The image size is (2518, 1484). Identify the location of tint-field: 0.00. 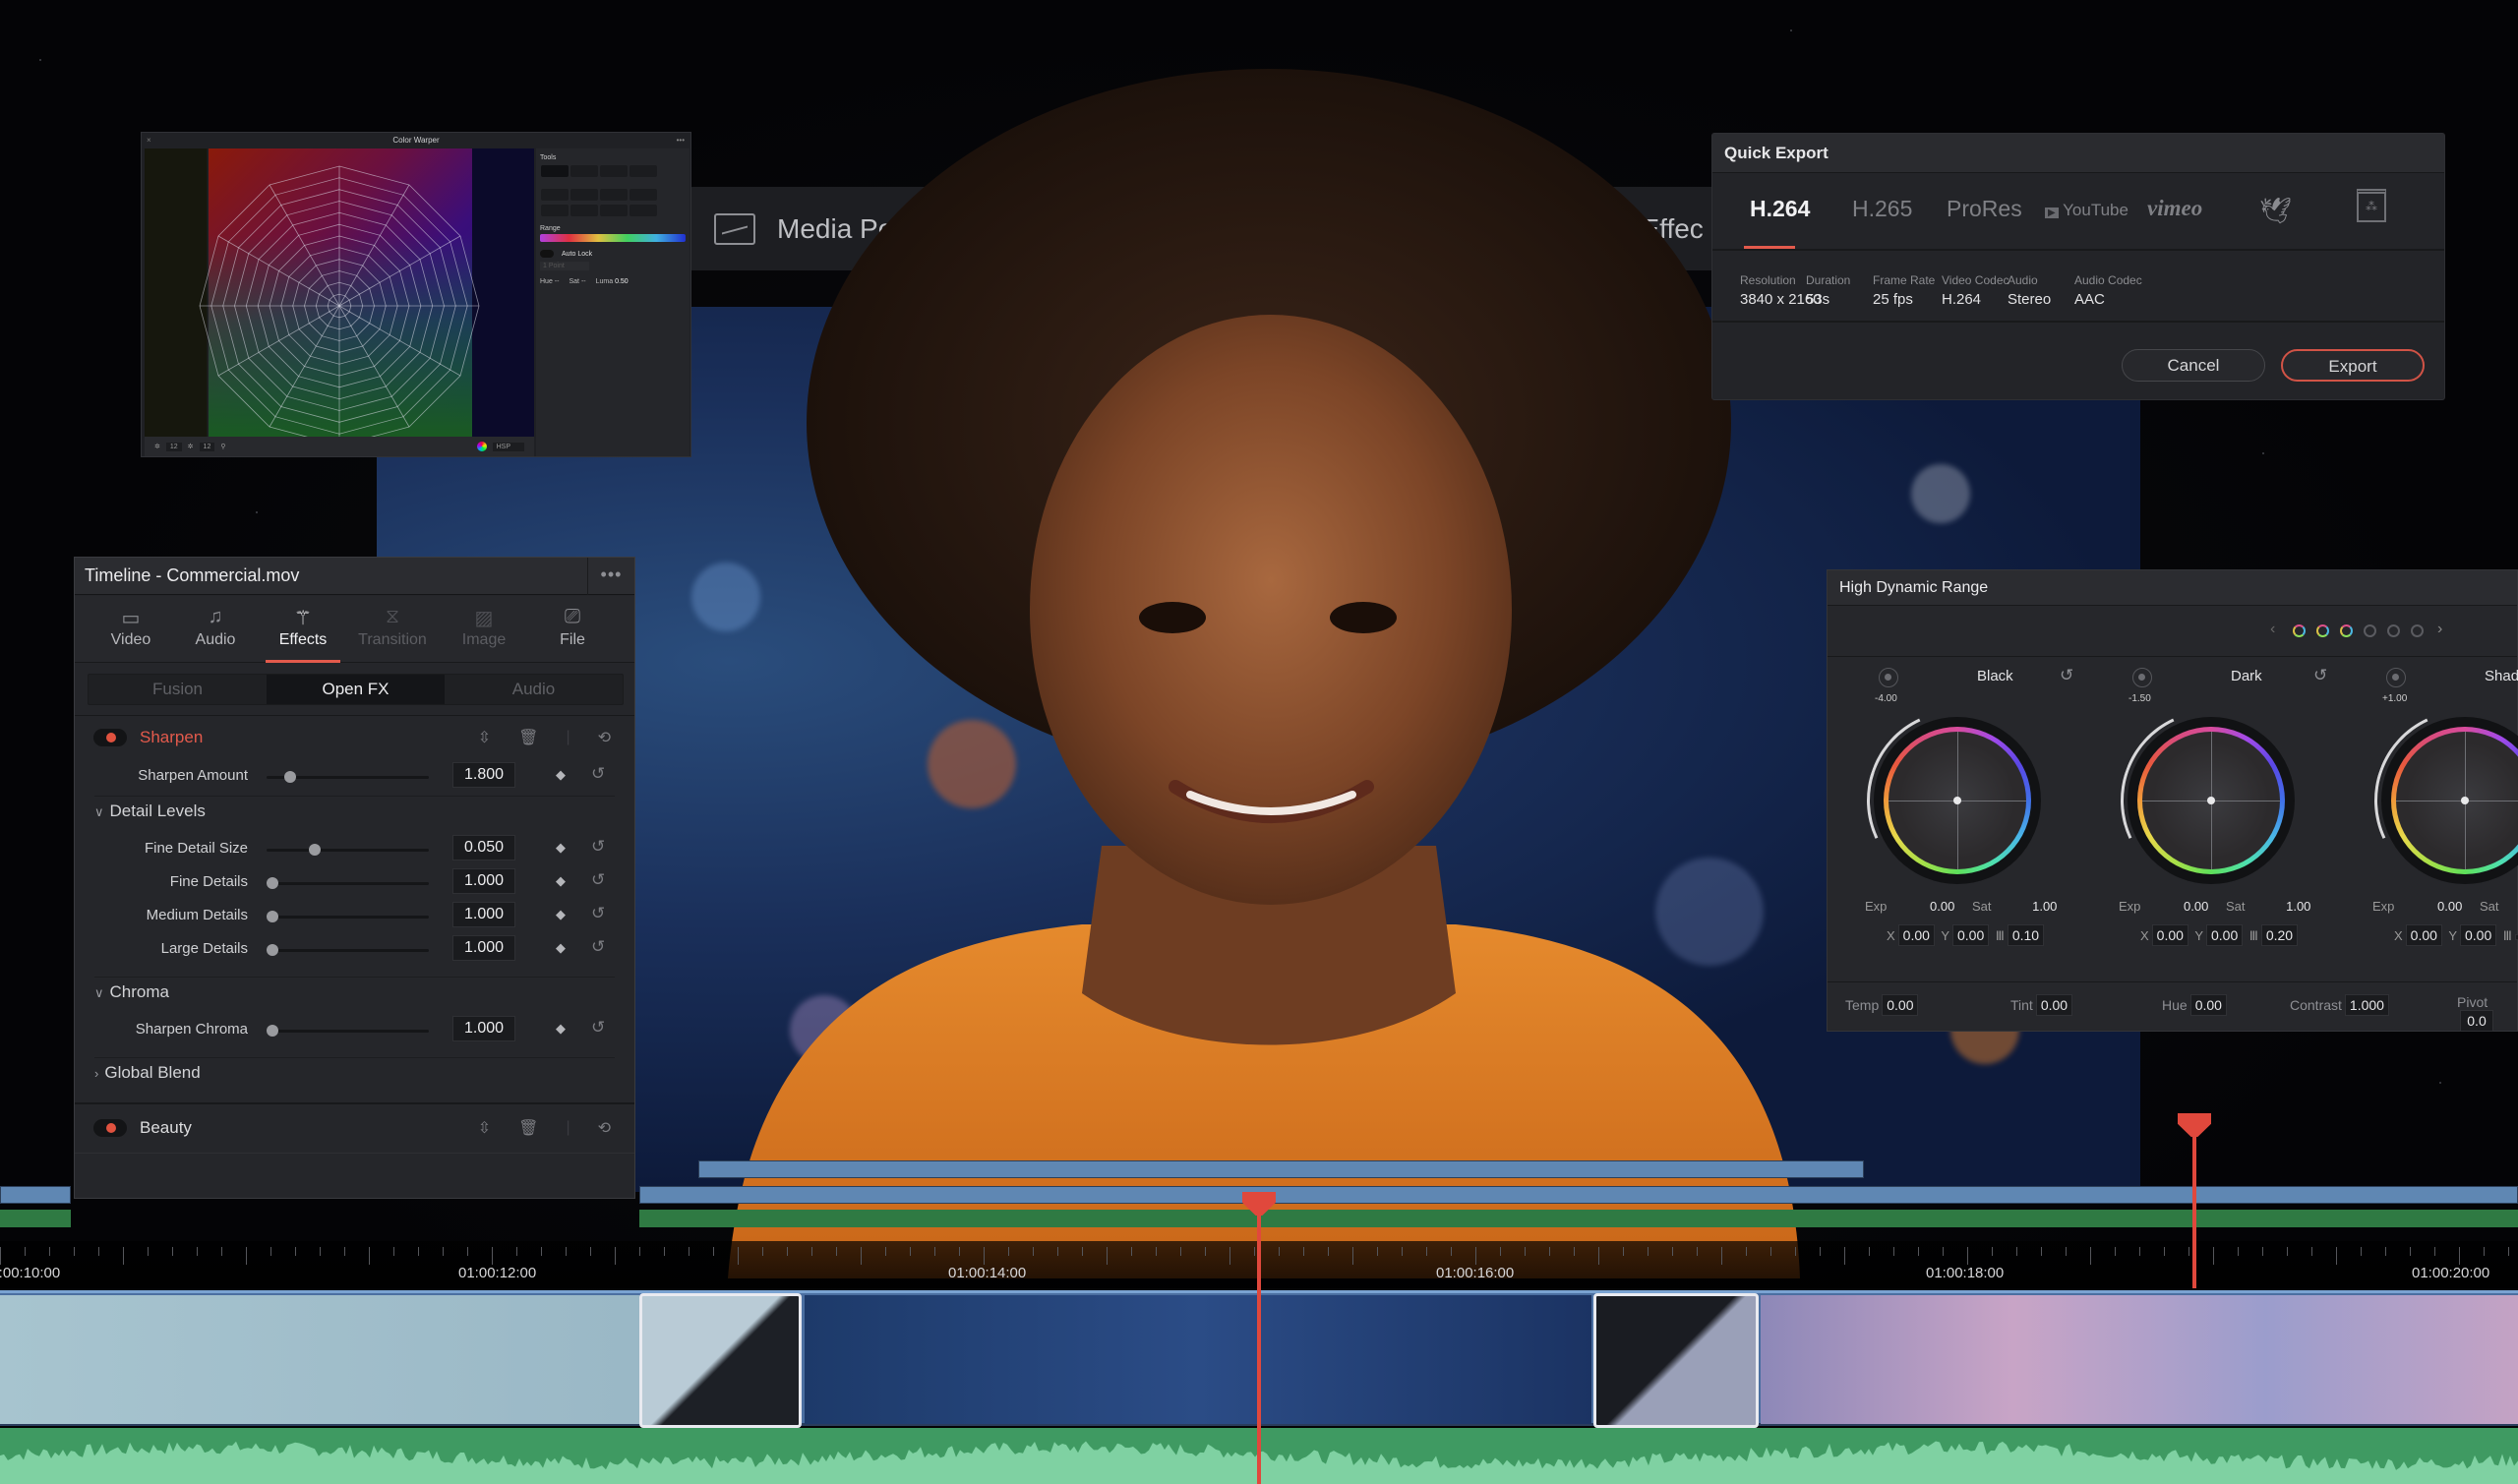
(2054, 1005).